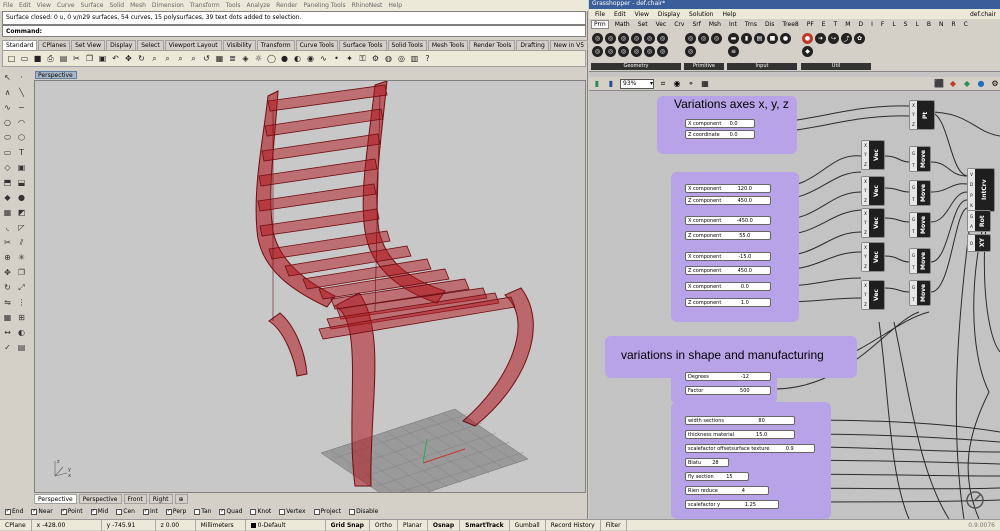 This screenshot has height=531, width=1000. What do you see at coordinates (205, 5) in the screenshot?
I see `menu-item-transform: Transform` at bounding box center [205, 5].